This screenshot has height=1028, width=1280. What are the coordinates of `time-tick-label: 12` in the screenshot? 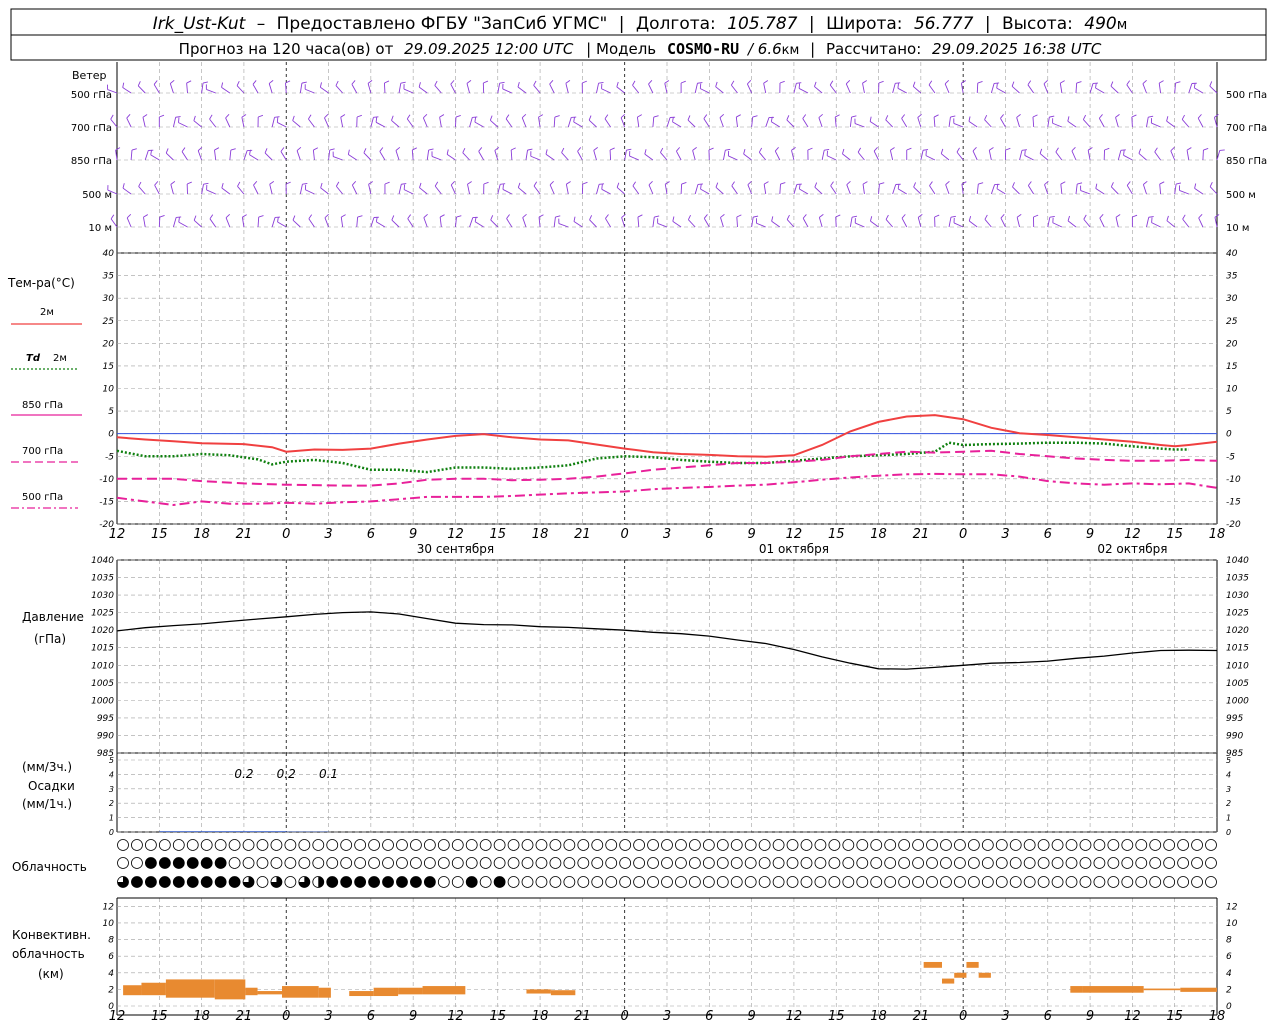 It's located at (794, 534).